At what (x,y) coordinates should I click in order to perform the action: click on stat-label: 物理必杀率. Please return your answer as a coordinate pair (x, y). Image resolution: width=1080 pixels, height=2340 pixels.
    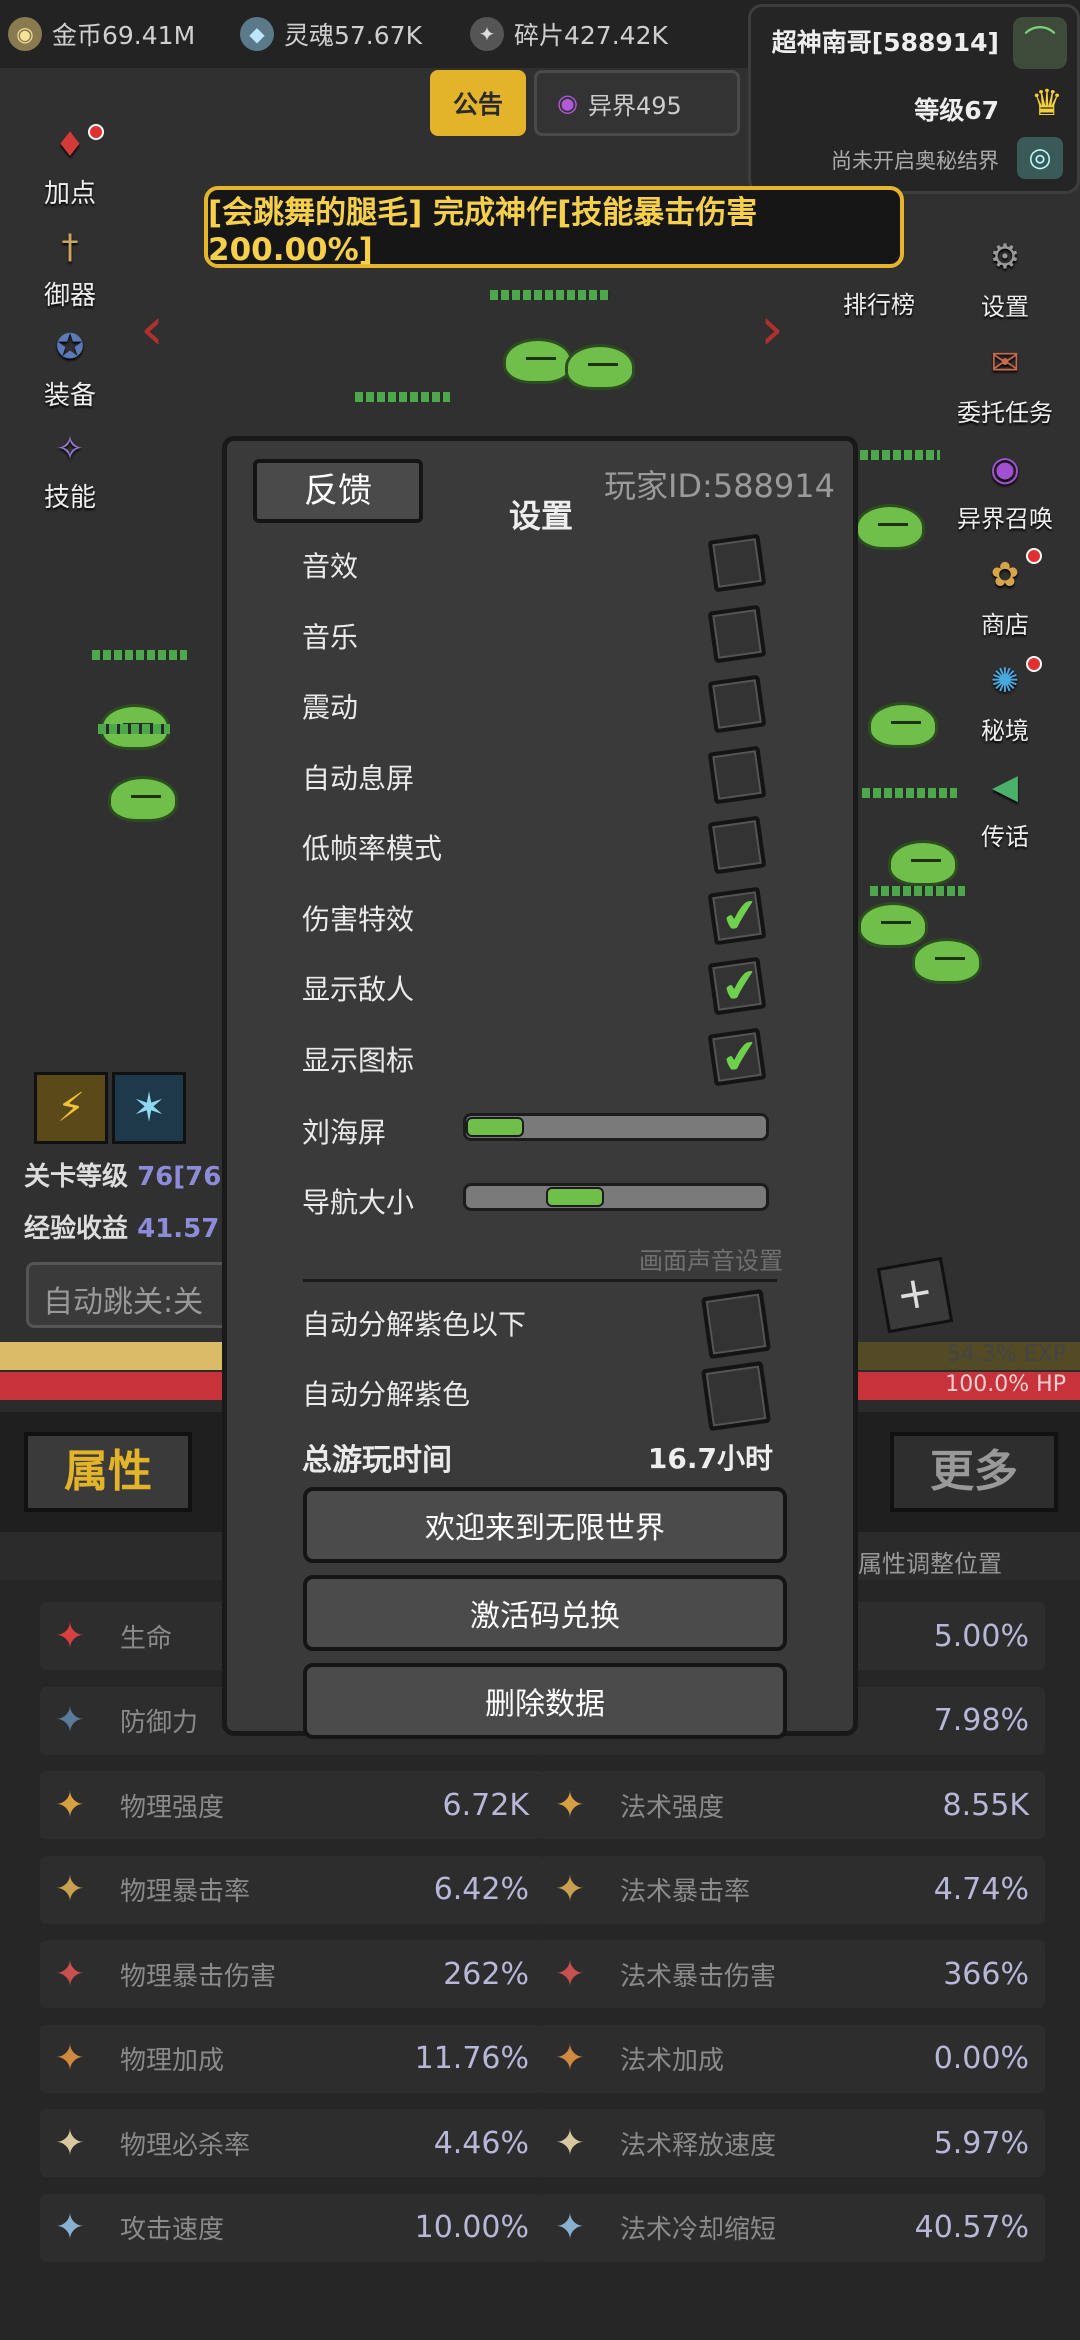
    Looking at the image, I should click on (185, 2145).